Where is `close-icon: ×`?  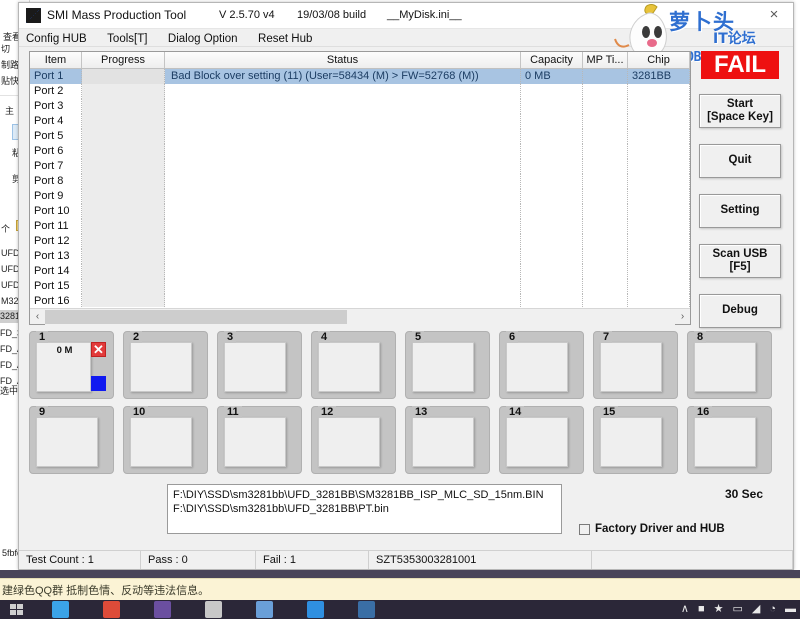
close-icon: × is located at coordinates (774, 15).